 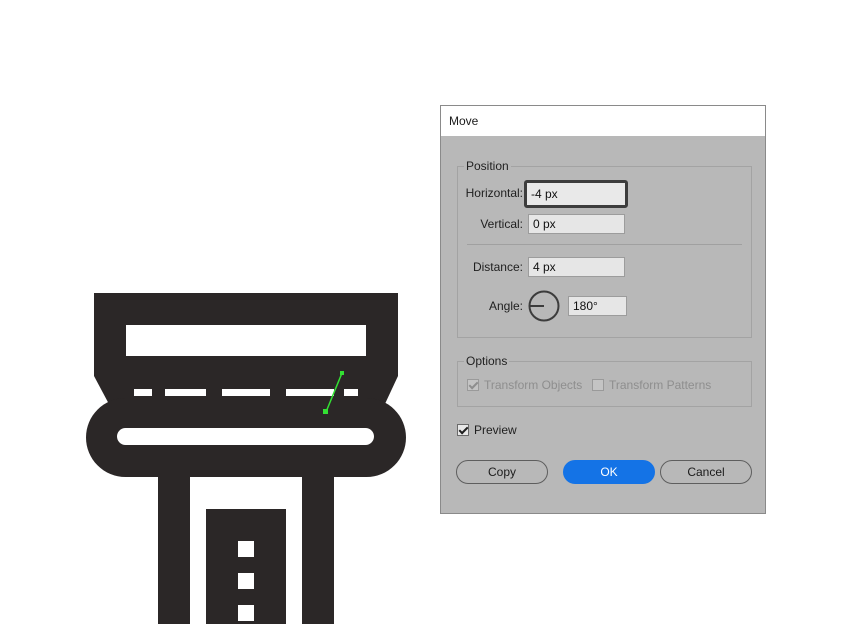 I want to click on tower-deck-slit, so click(x=245, y=436).